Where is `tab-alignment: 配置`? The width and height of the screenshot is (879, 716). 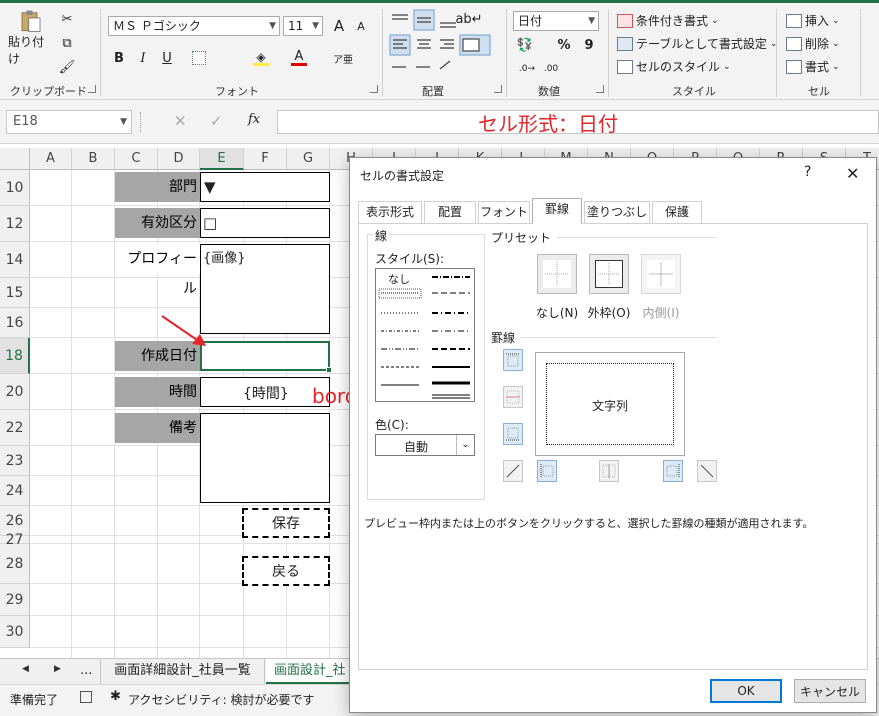 tab-alignment: 配置 is located at coordinates (450, 212).